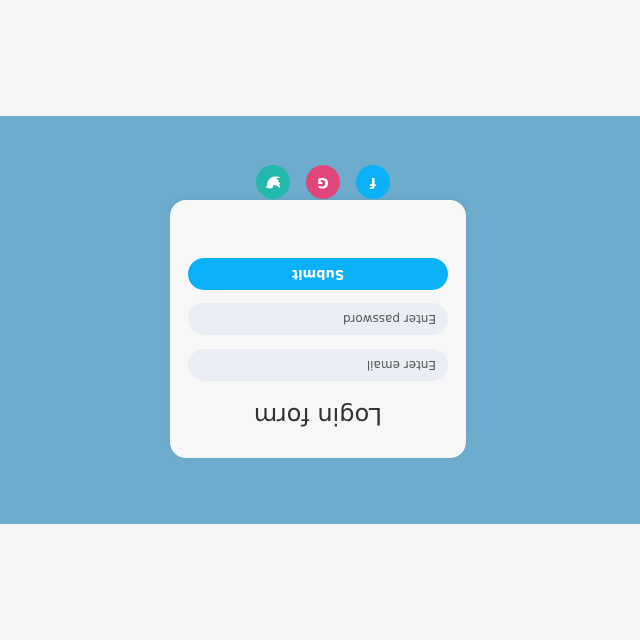  I want to click on google-icon: G, so click(323, 182).